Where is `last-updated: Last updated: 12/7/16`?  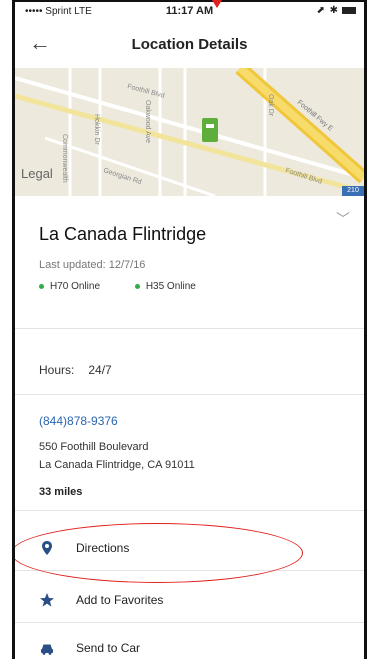 last-updated: Last updated: 12/7/16 is located at coordinates (92, 265).